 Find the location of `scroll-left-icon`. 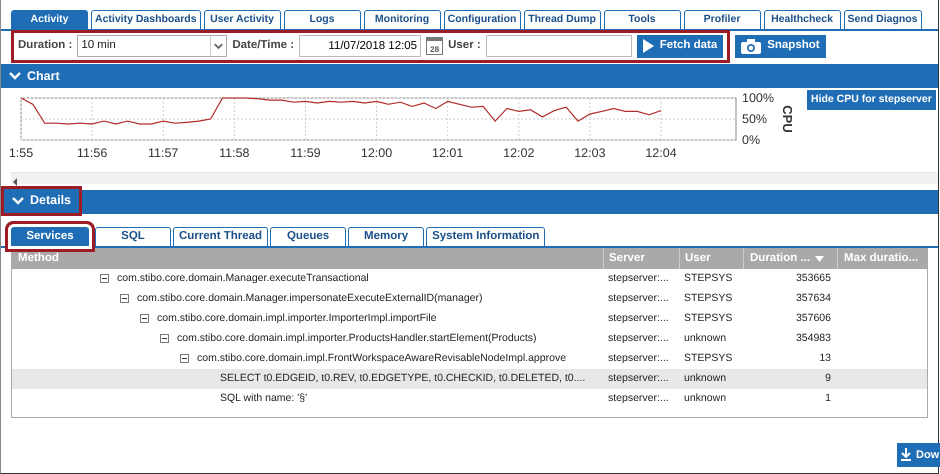

scroll-left-icon is located at coordinates (15, 182).